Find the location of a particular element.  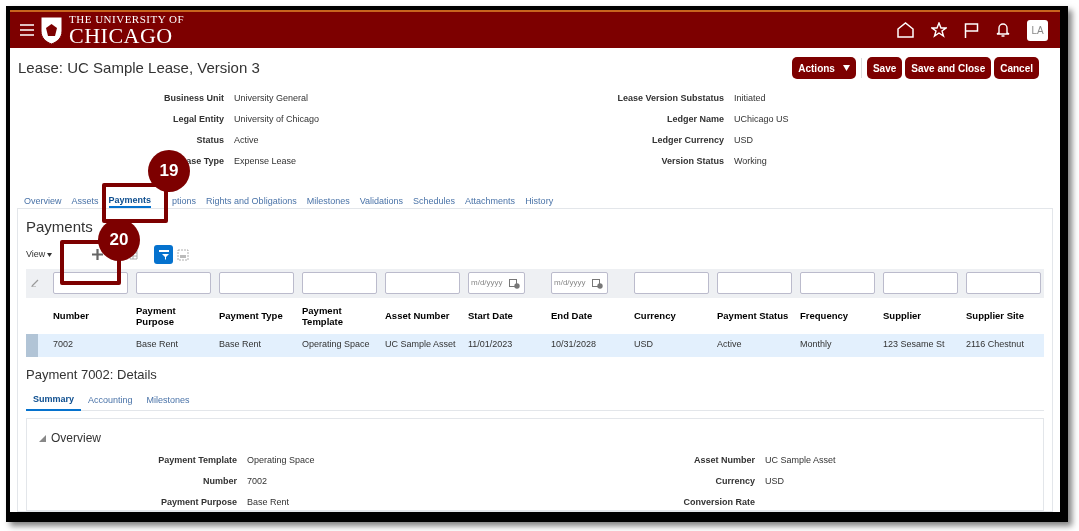

tab: Assets is located at coordinates (85, 200).